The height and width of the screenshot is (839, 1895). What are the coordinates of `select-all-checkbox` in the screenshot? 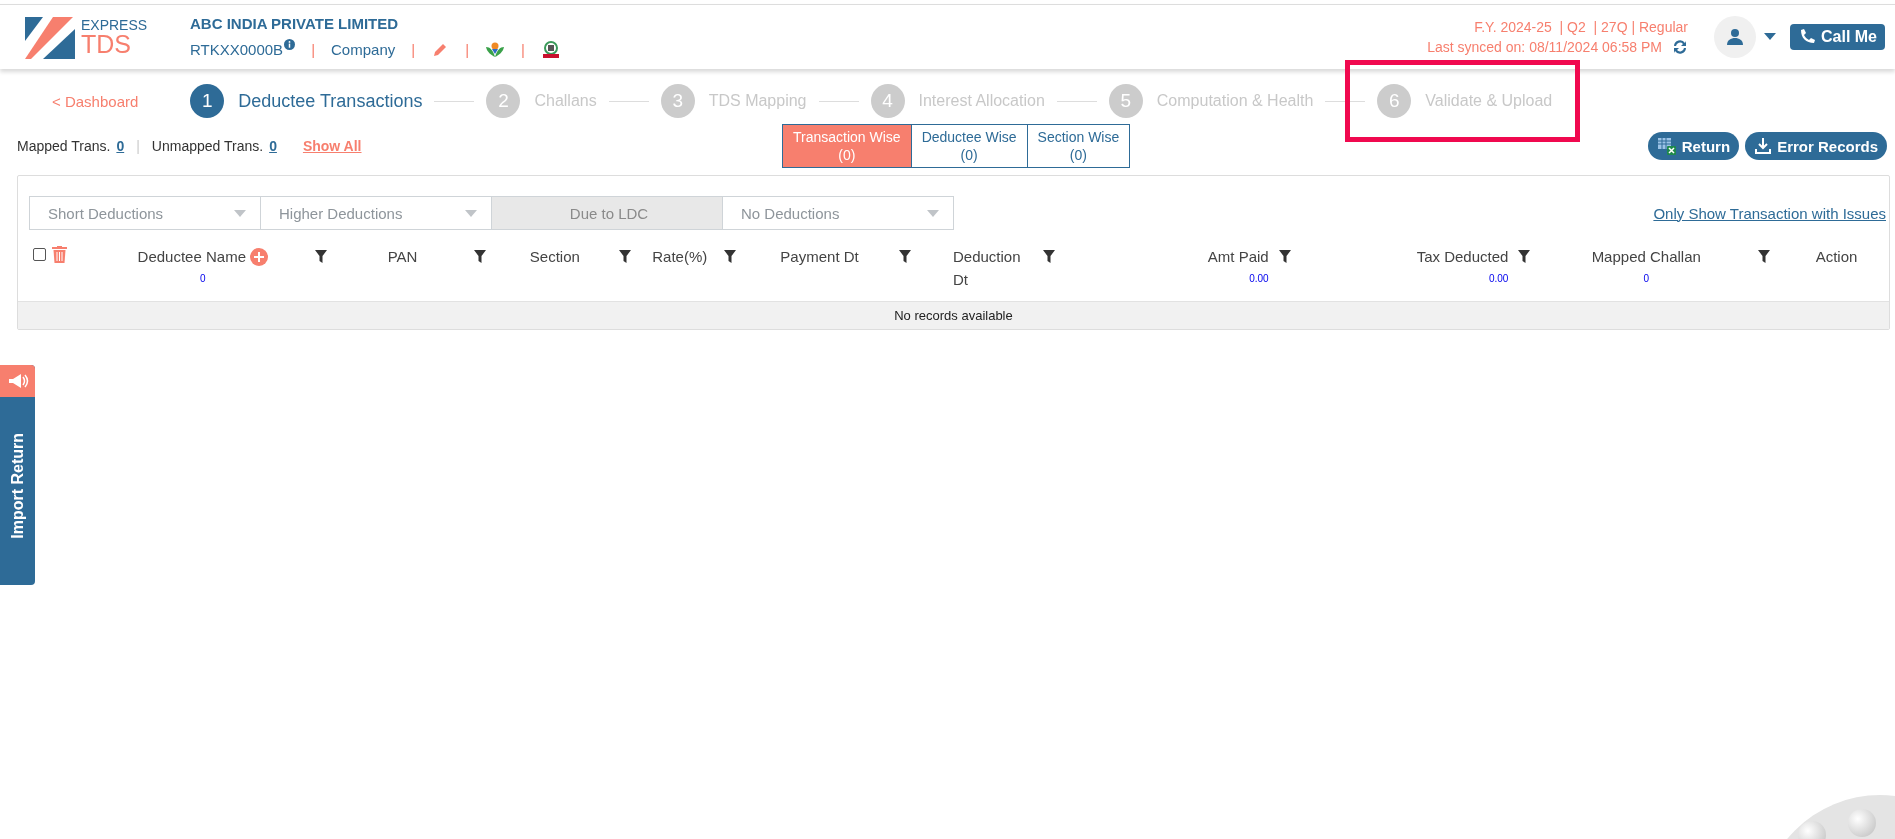 It's located at (39, 254).